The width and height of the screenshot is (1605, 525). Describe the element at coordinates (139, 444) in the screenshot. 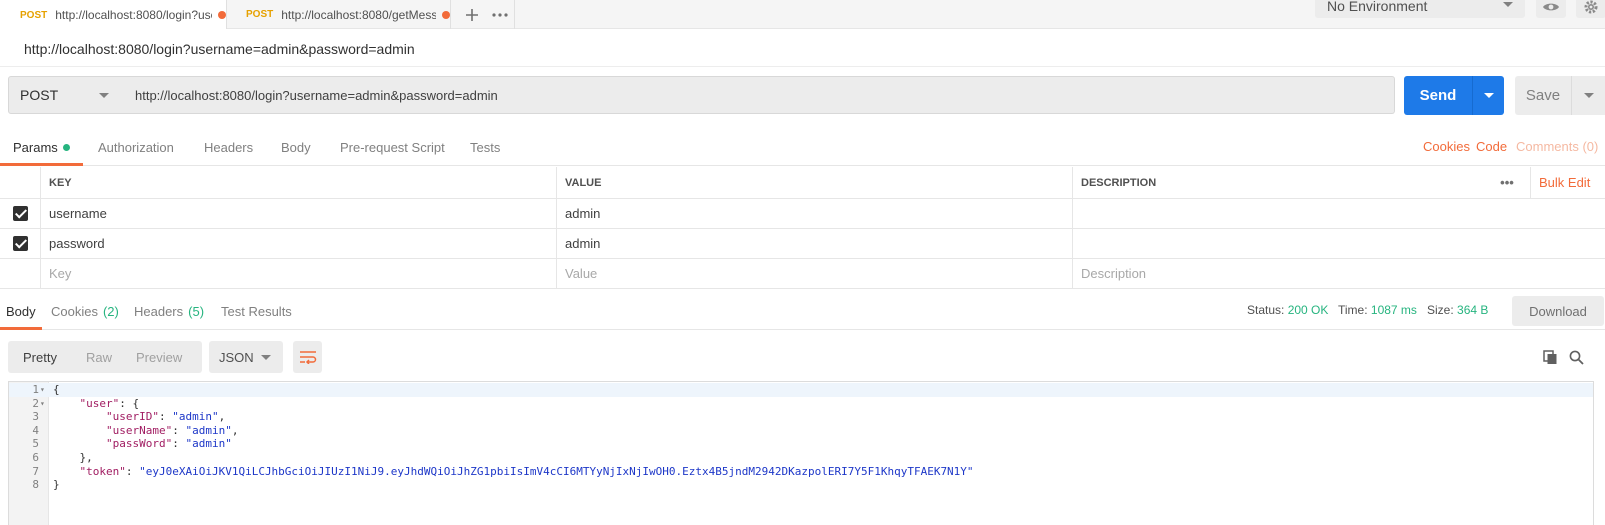

I see `json-key: "passWord"` at that location.